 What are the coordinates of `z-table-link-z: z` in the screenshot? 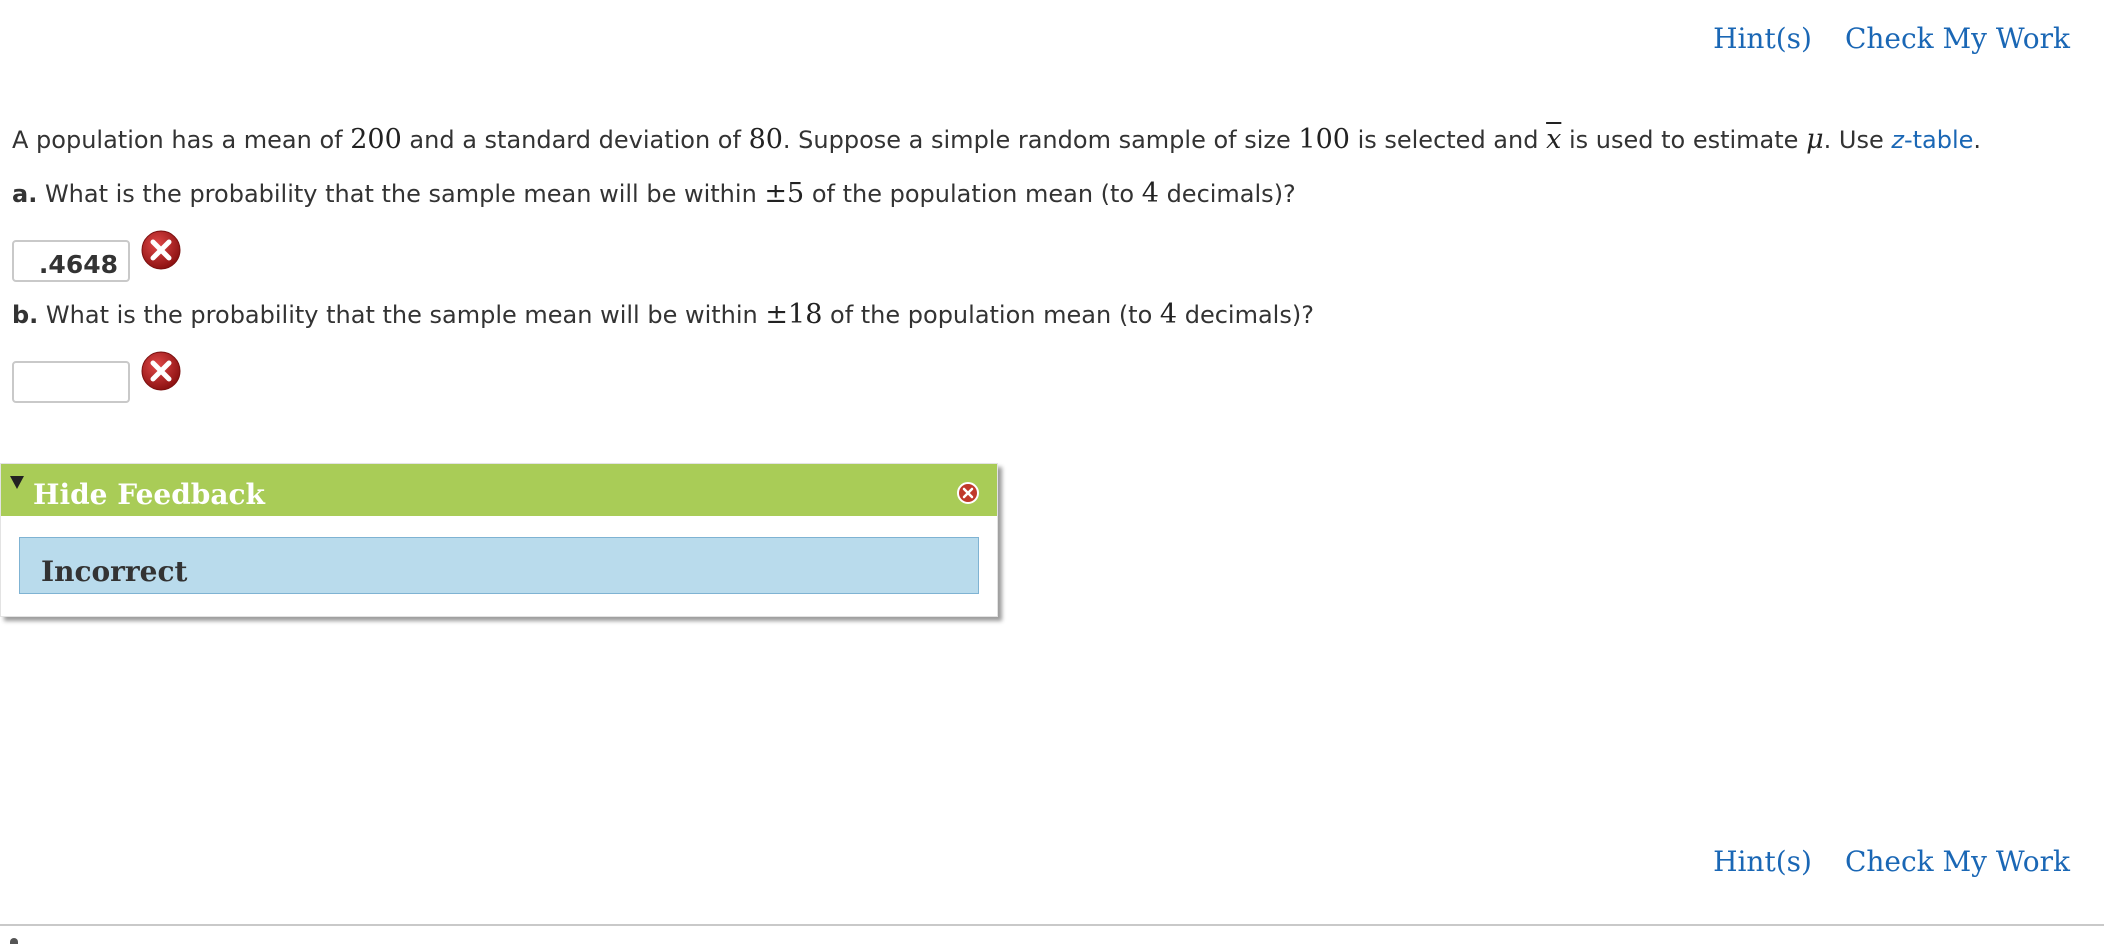 It's located at (1897, 140).